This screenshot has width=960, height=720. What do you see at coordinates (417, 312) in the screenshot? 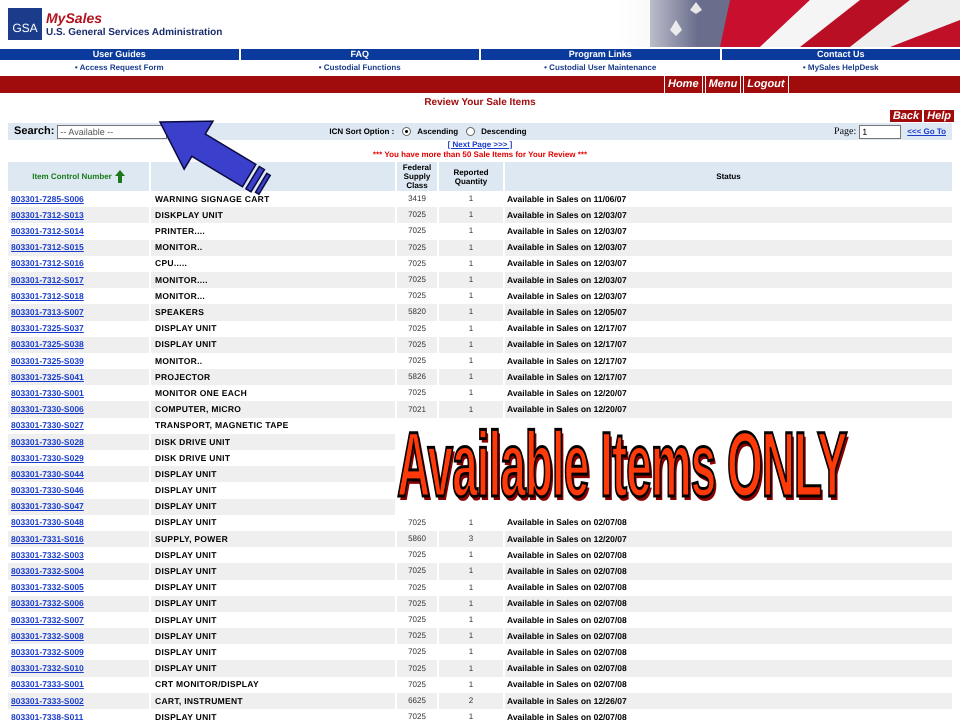
I see `table-cell: 5820` at bounding box center [417, 312].